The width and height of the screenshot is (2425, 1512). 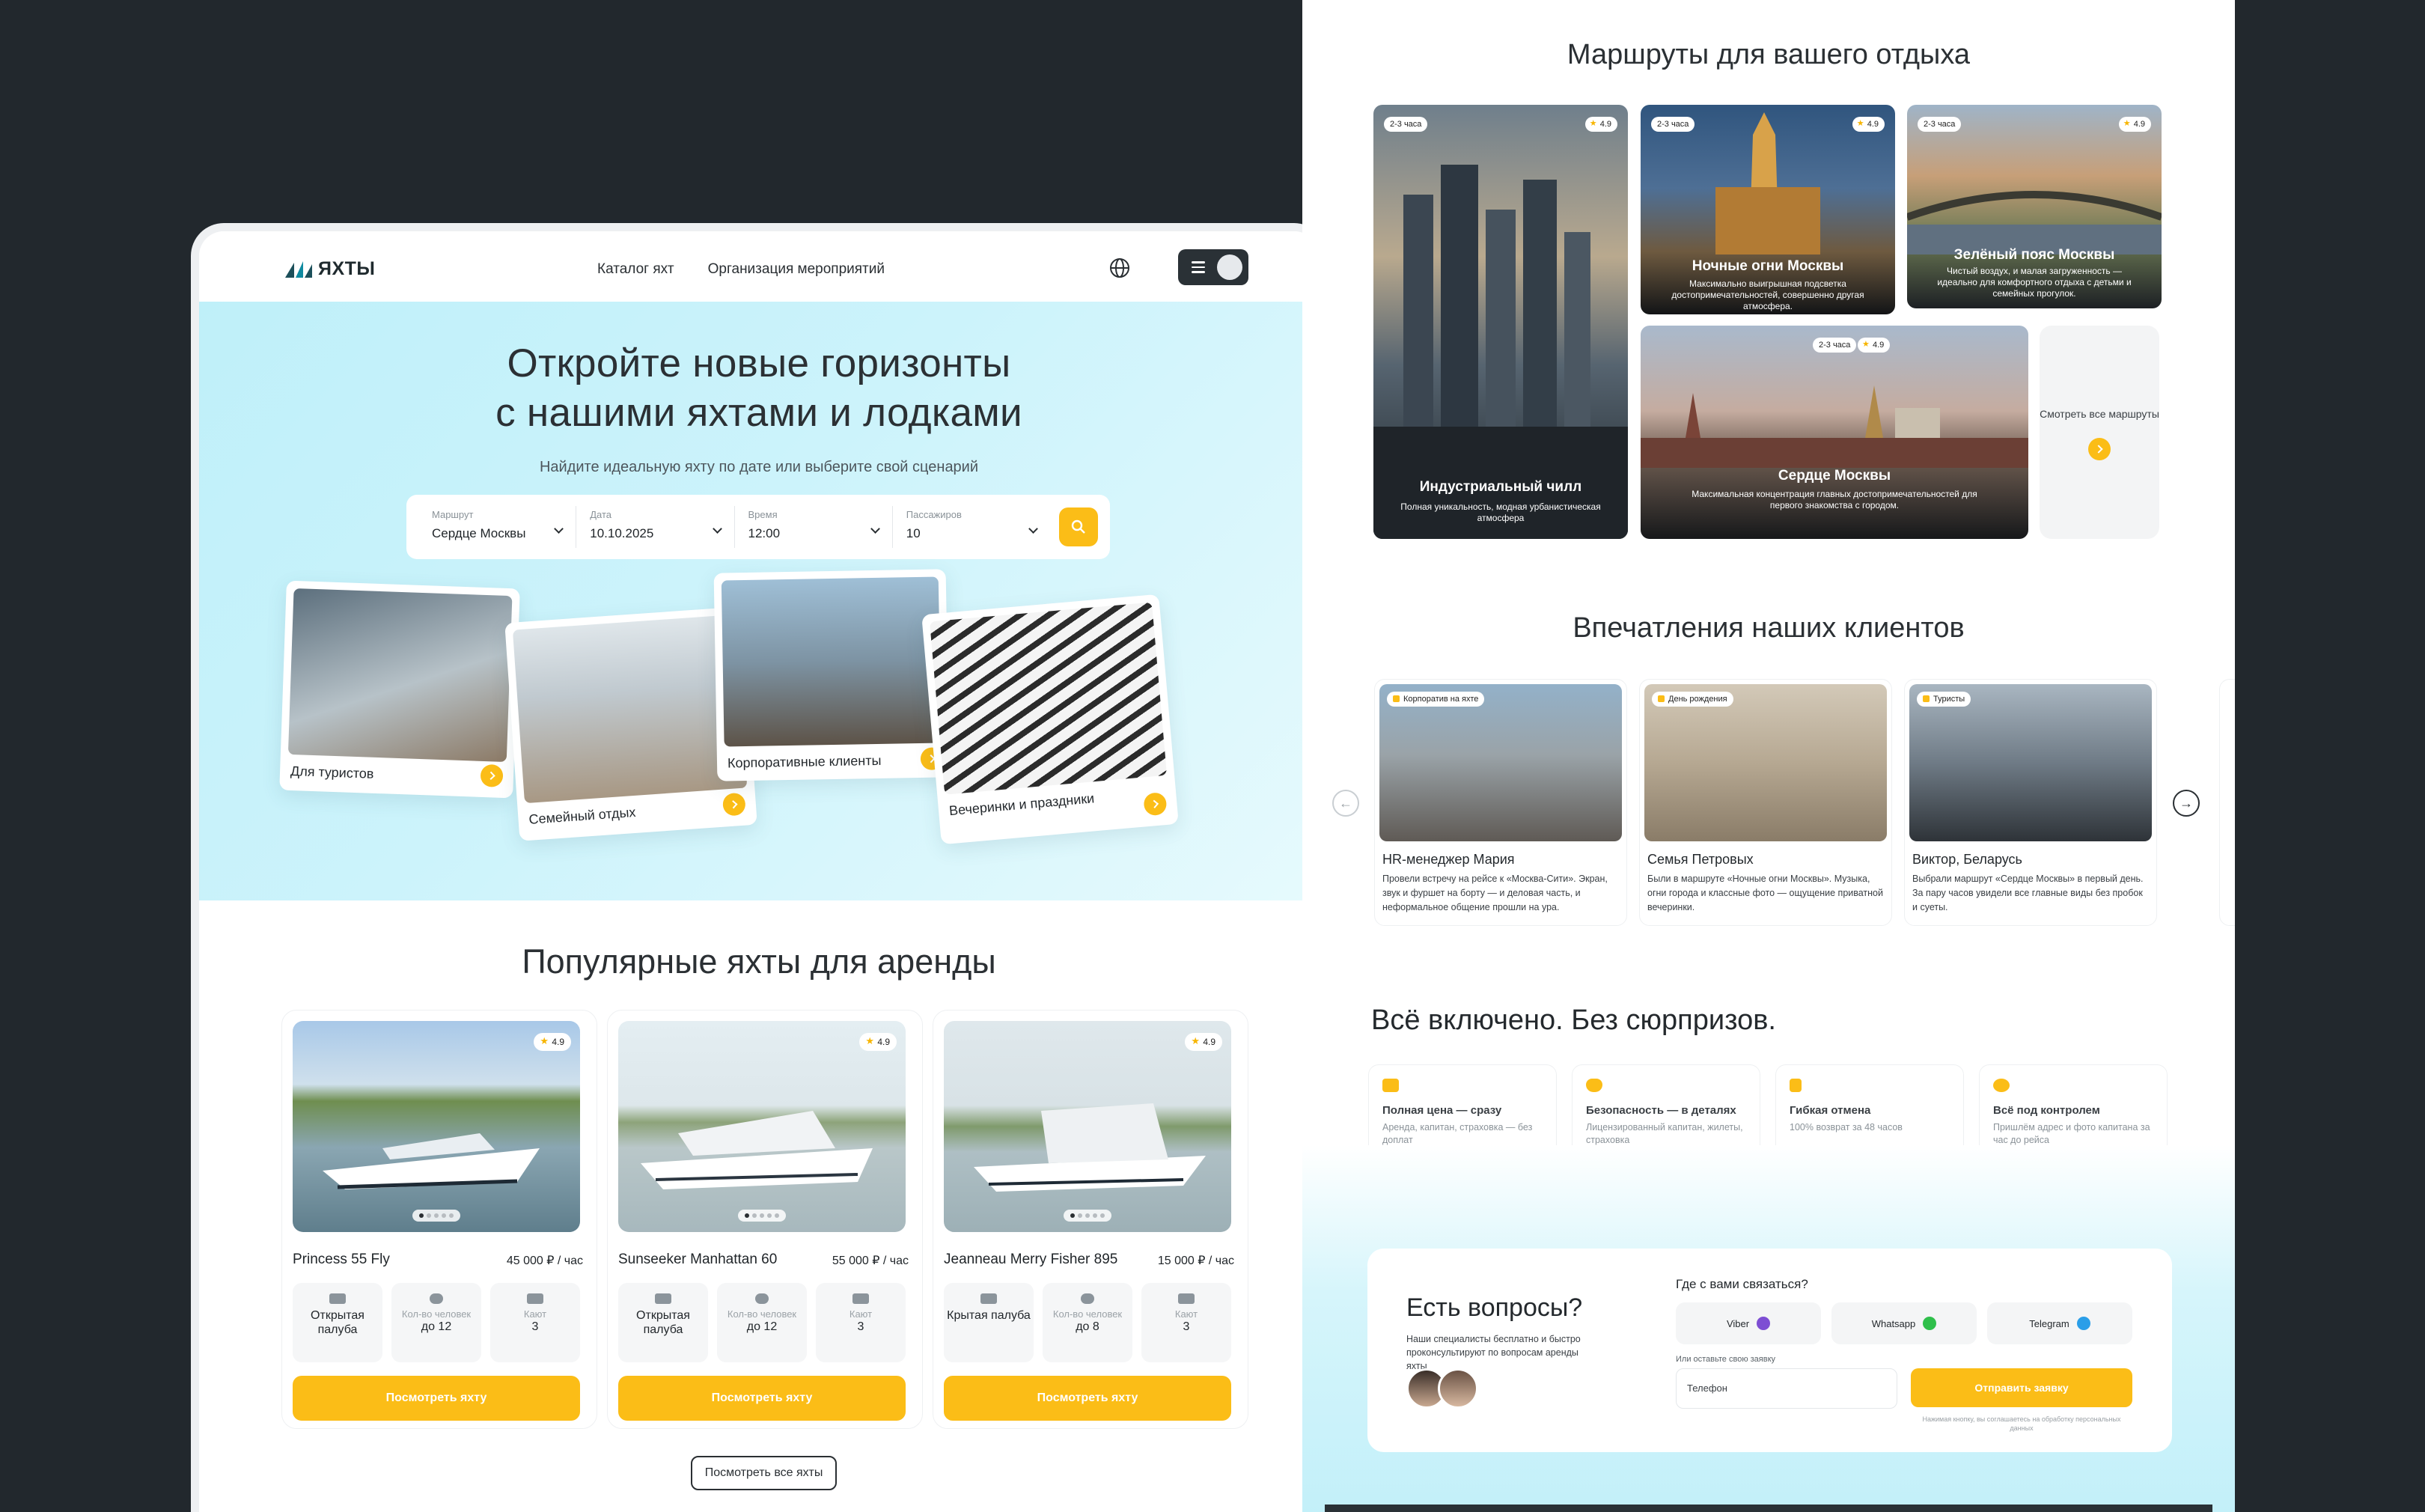 I want to click on review-author: Семья Петровых, so click(x=1700, y=860).